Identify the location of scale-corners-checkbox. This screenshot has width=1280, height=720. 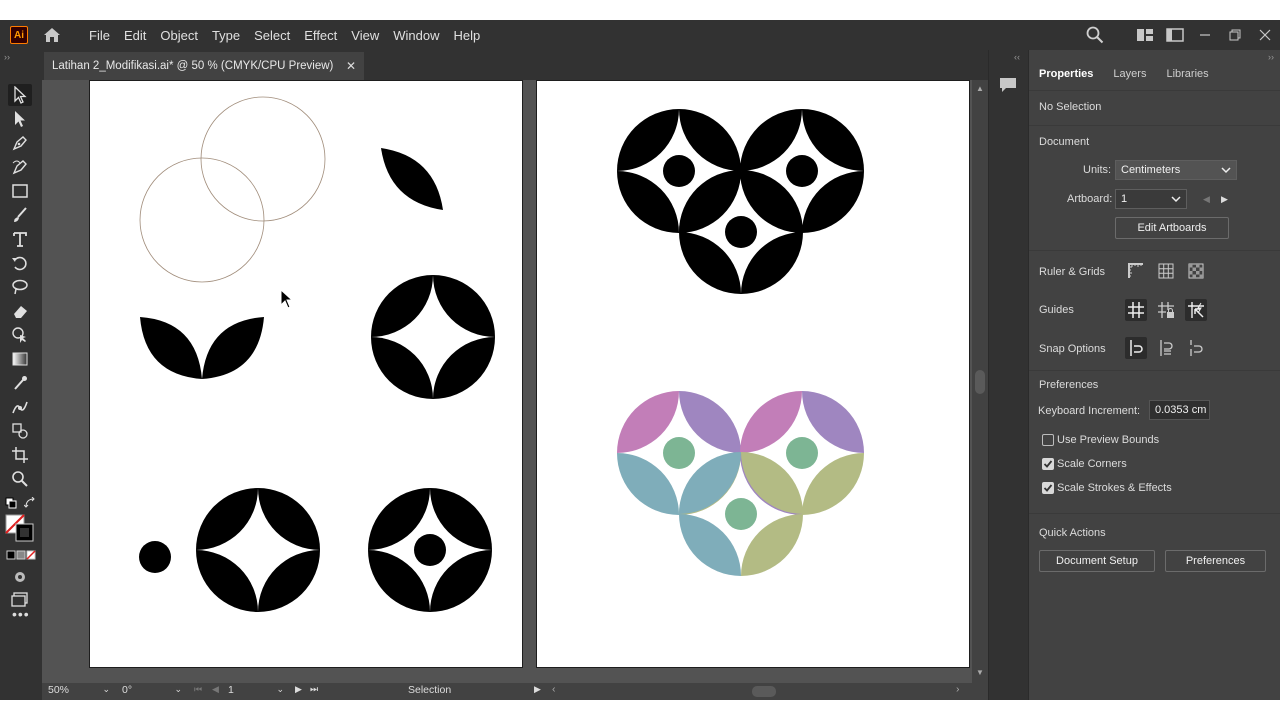
(1048, 464).